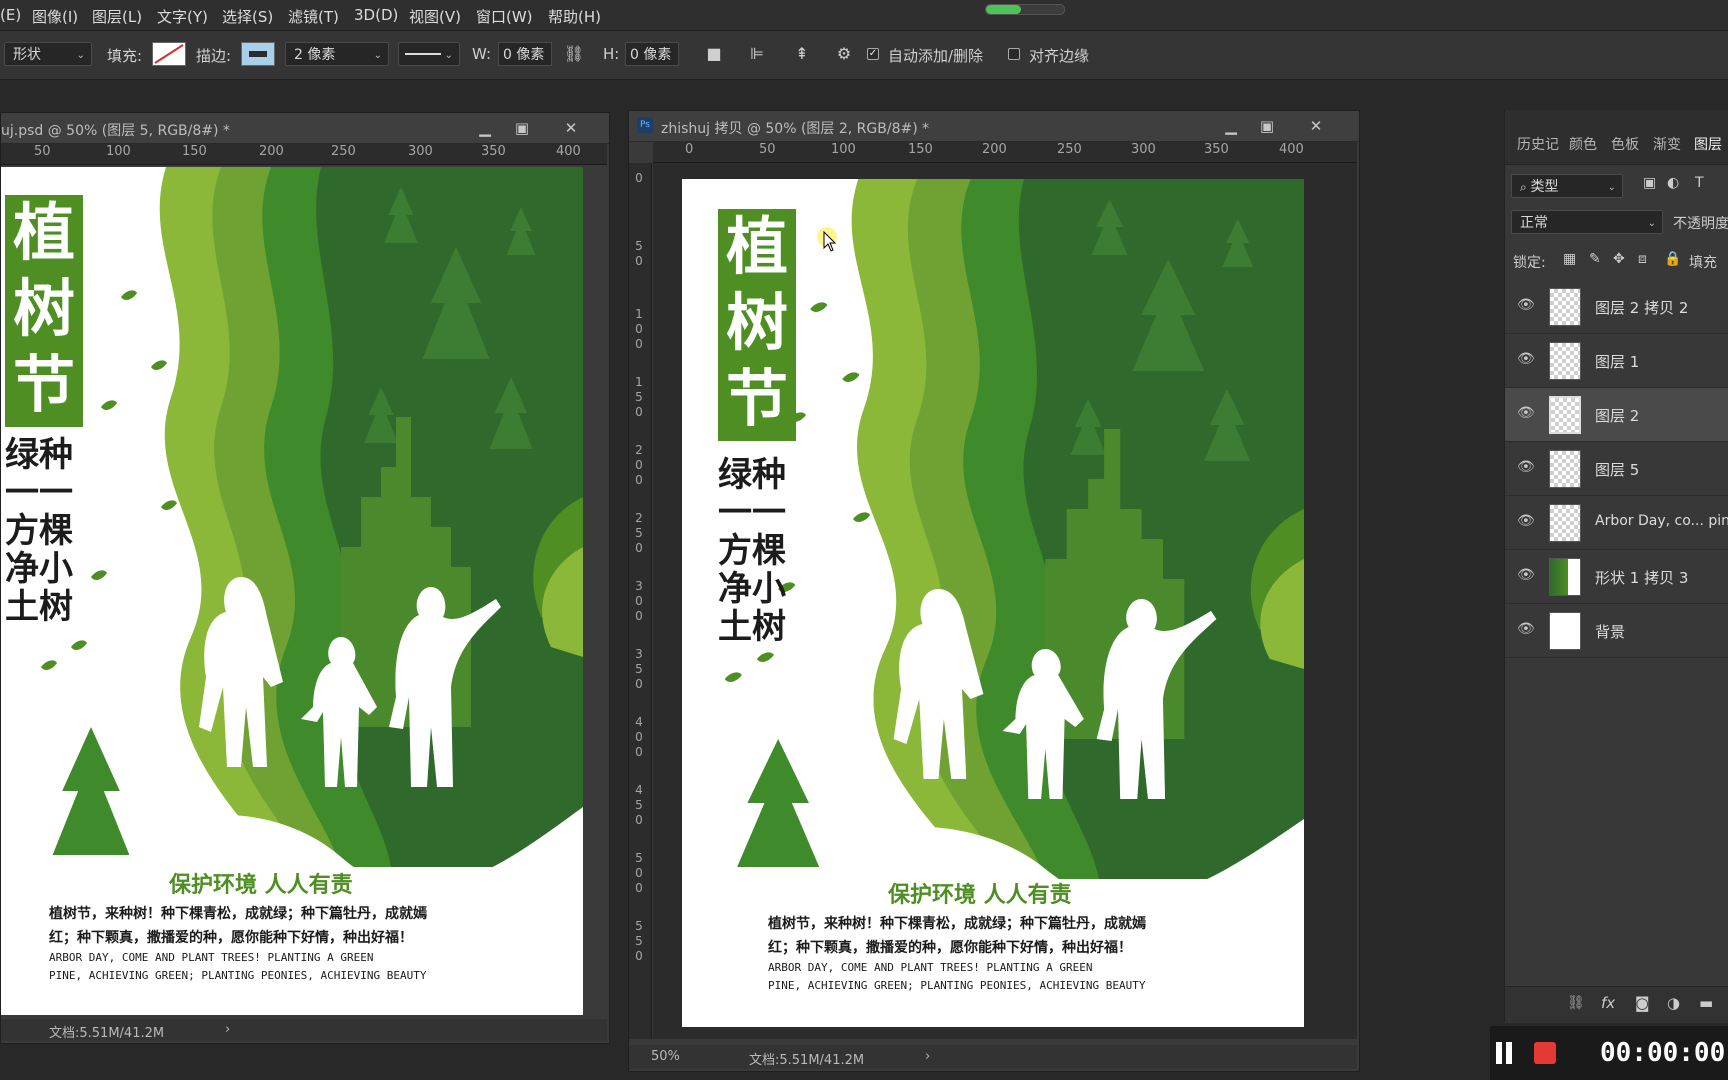 This screenshot has height=1080, width=1728. What do you see at coordinates (873, 54) in the screenshot?
I see `auto-add-delete-checkbox: ✓` at bounding box center [873, 54].